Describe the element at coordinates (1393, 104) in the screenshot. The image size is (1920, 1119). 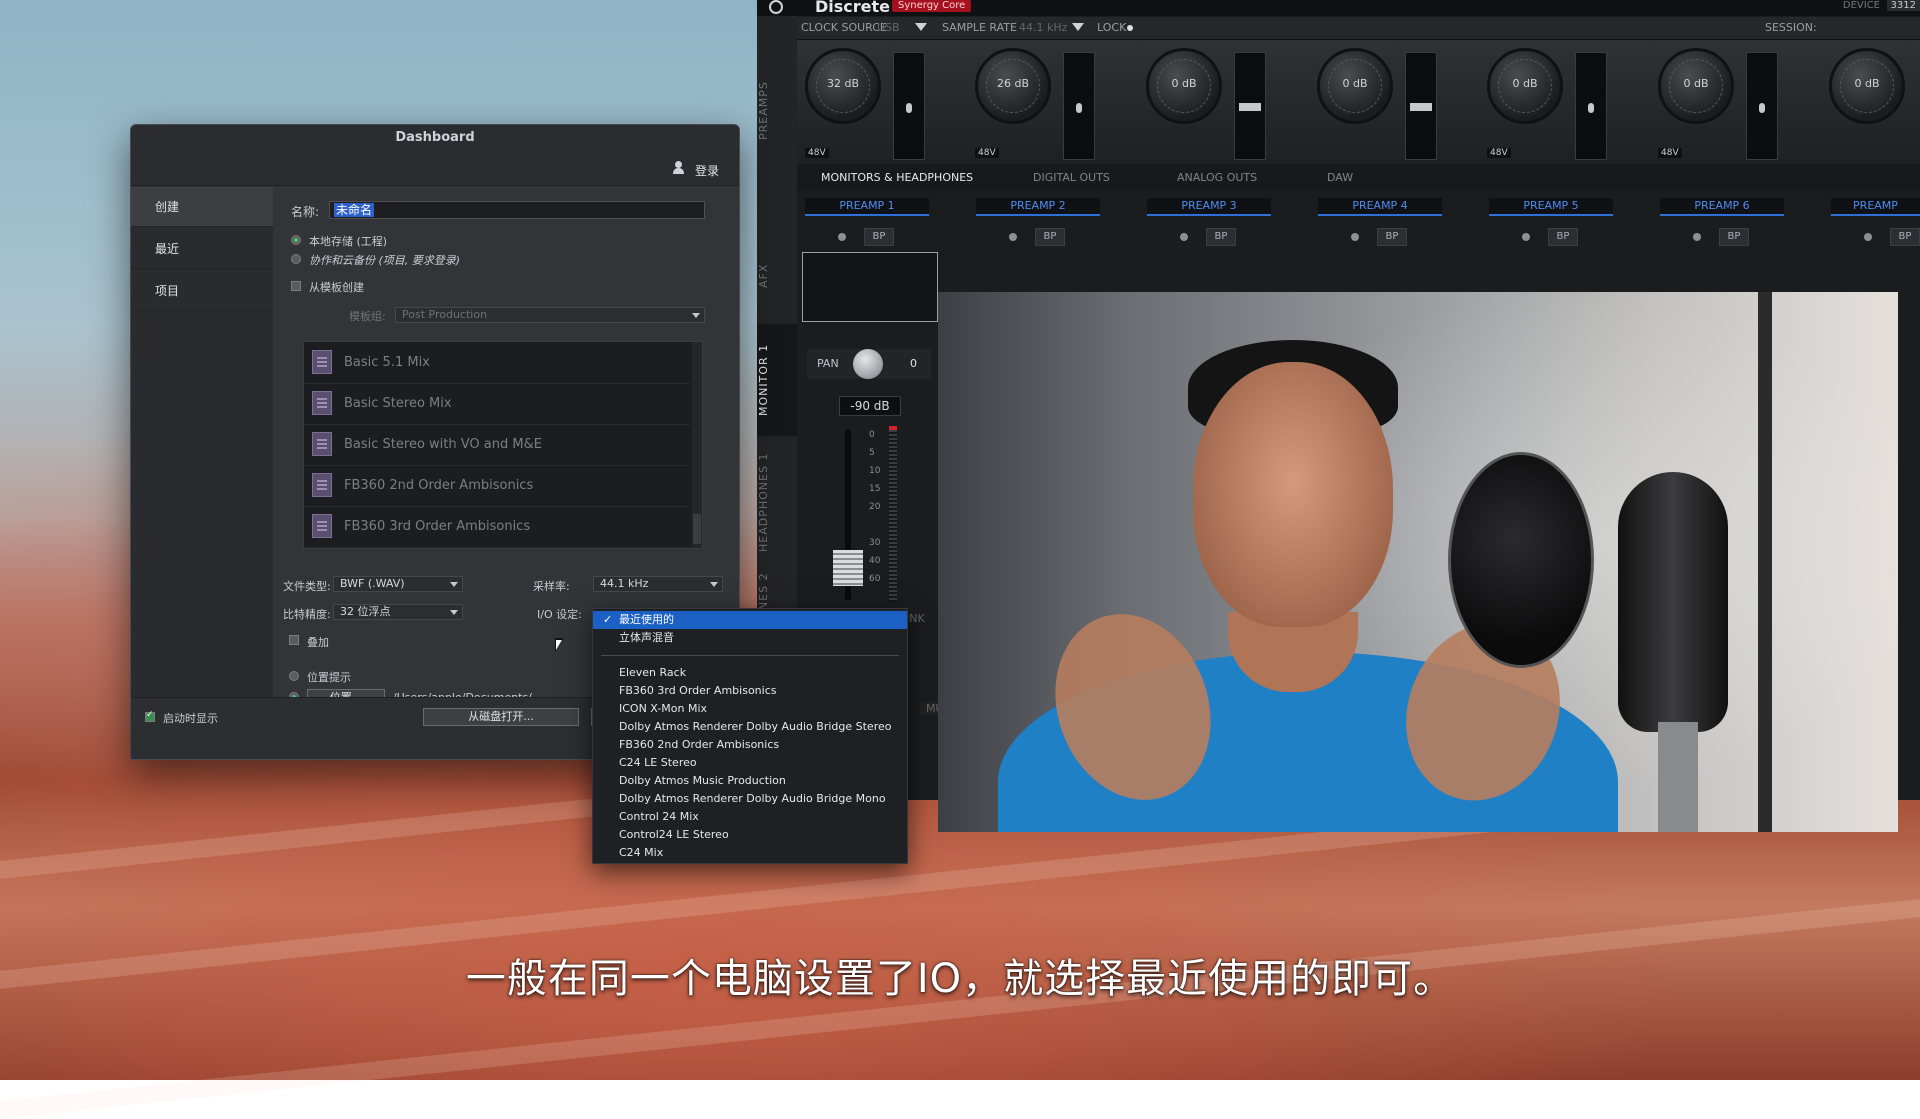
I see `preamp-4-module: 0 dB` at that location.